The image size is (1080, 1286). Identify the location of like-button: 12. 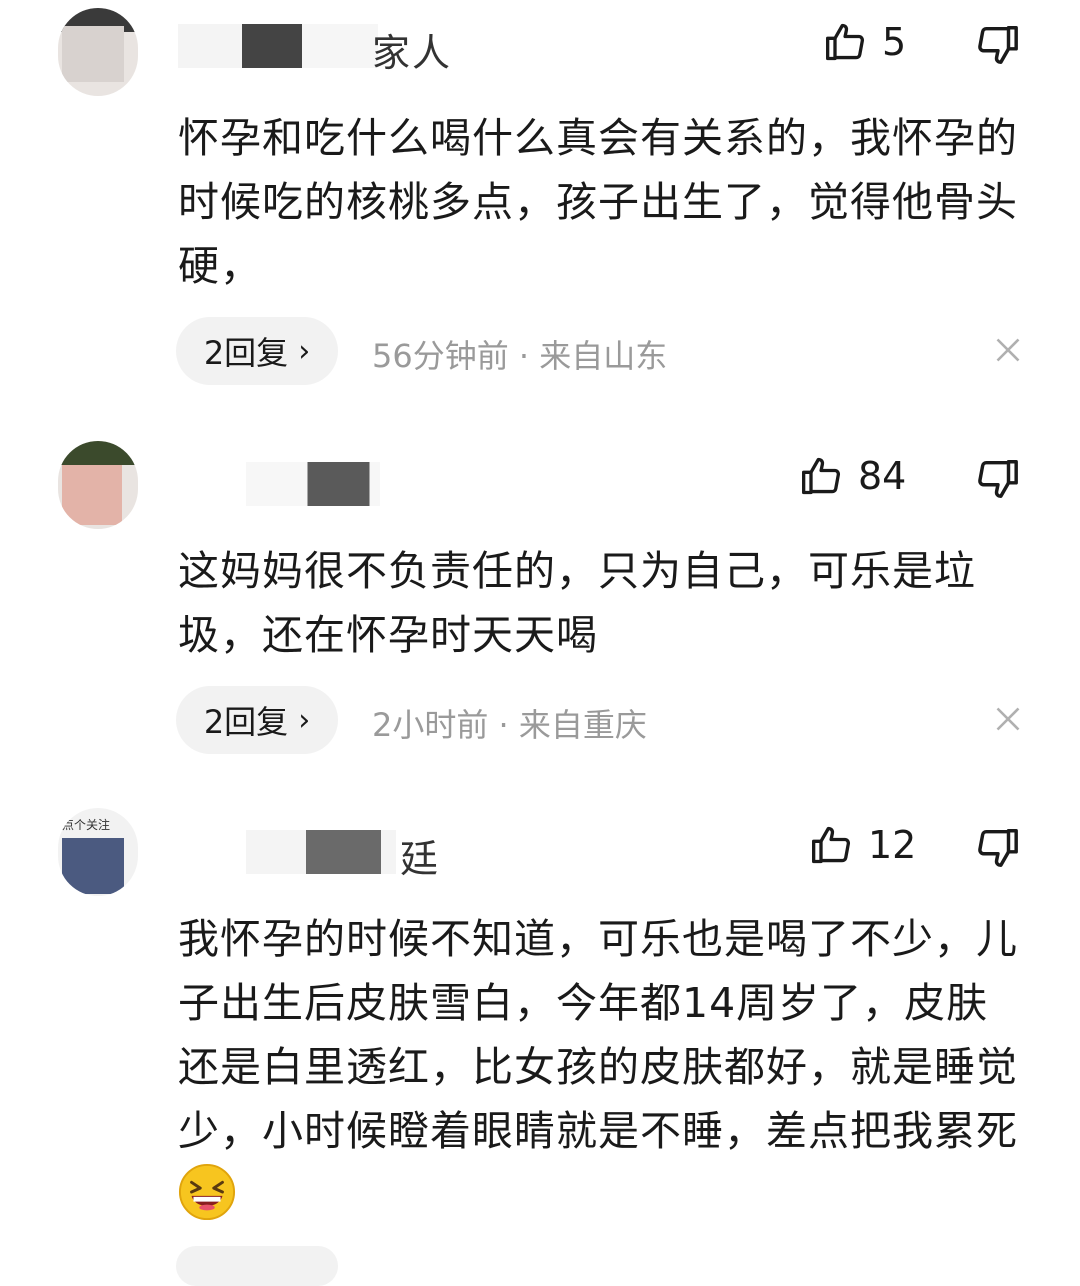
(863, 845).